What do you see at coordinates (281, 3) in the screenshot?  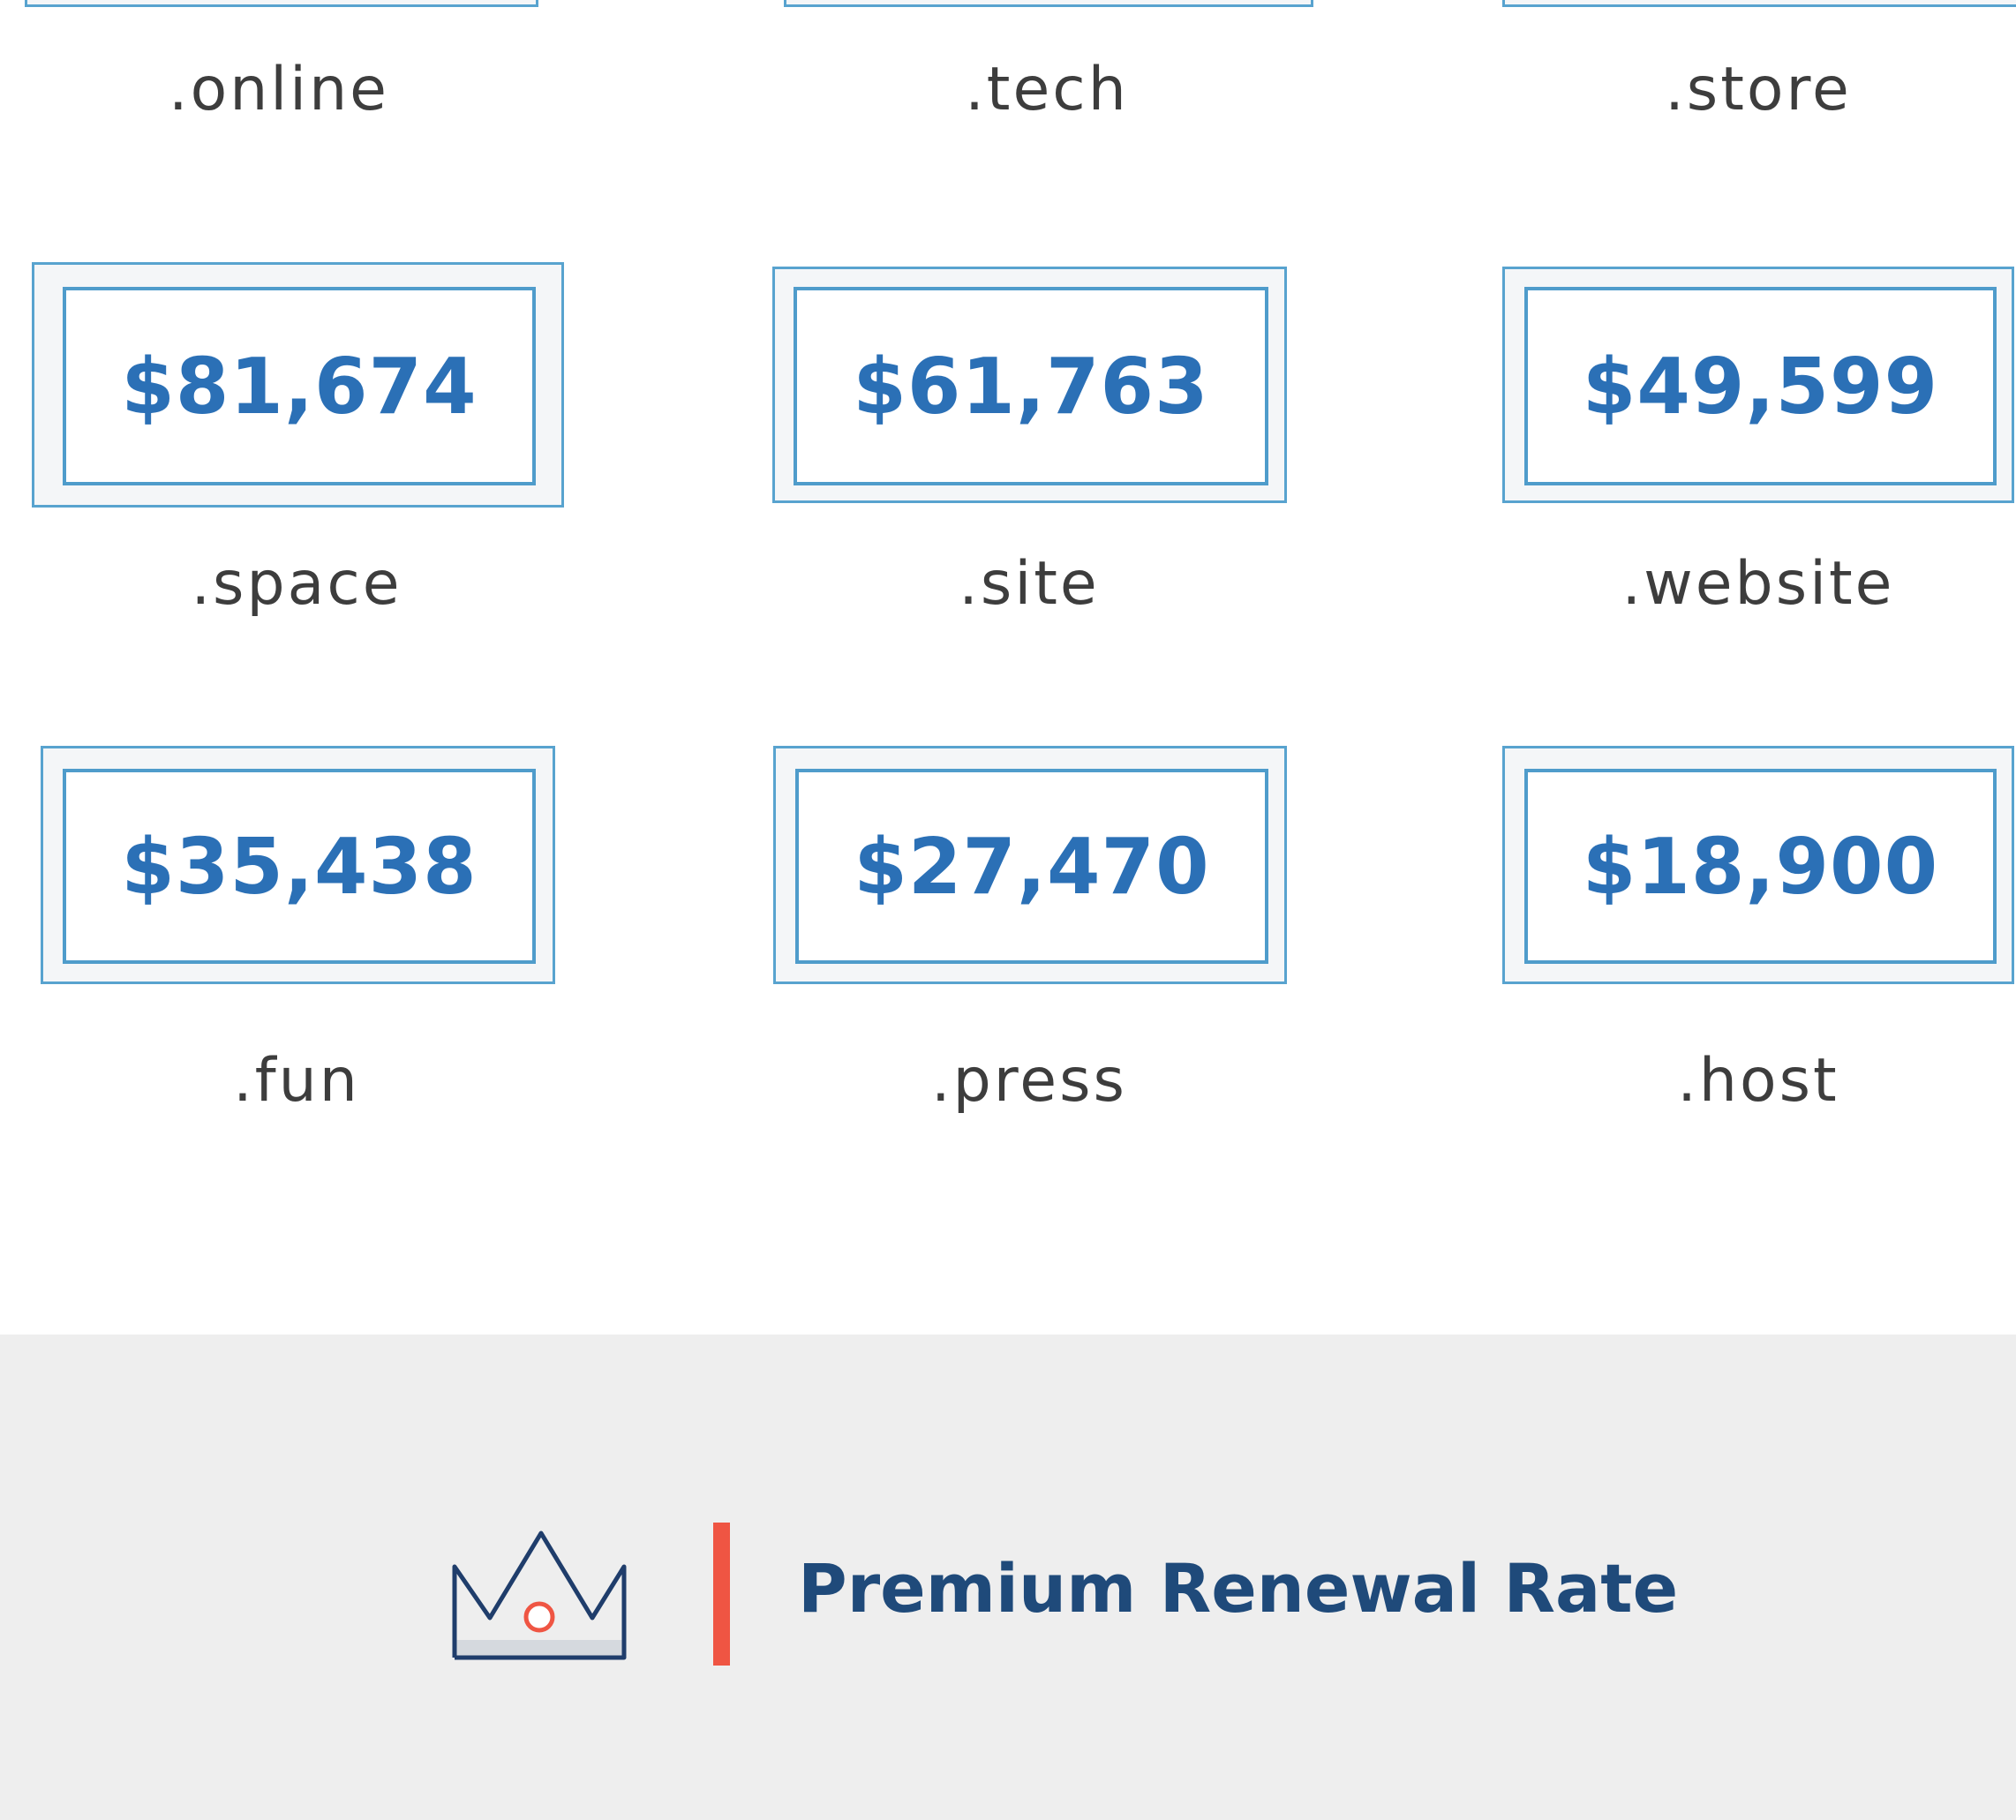 I see `price-box-top-online` at bounding box center [281, 3].